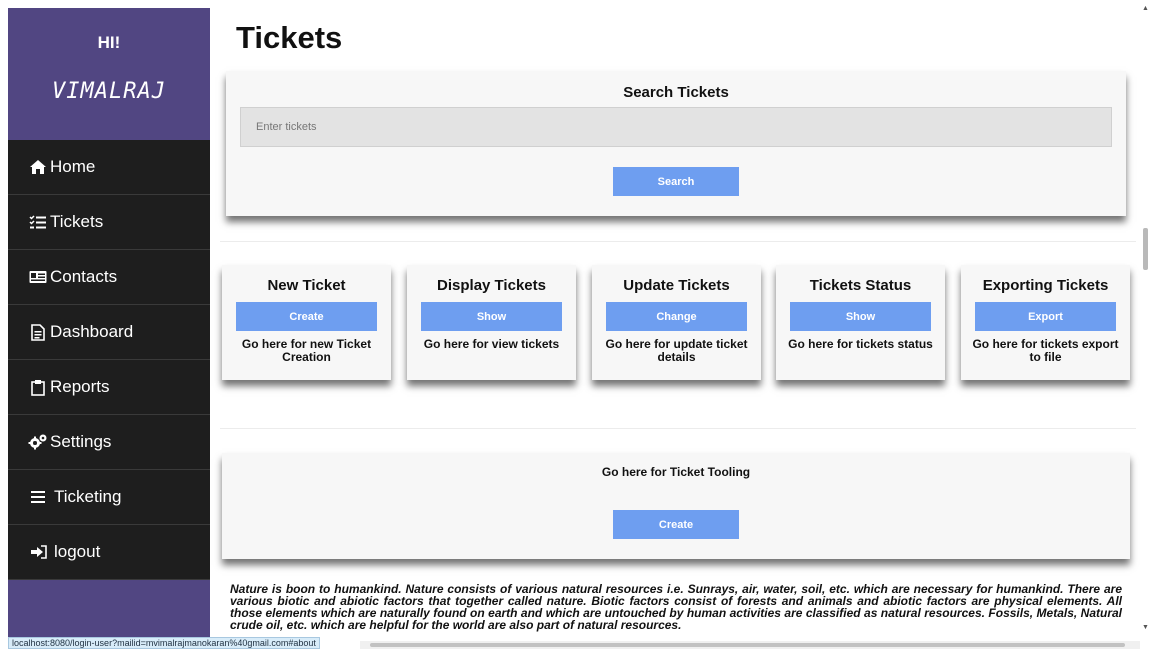  I want to click on change-ticket-button: Change, so click(676, 316).